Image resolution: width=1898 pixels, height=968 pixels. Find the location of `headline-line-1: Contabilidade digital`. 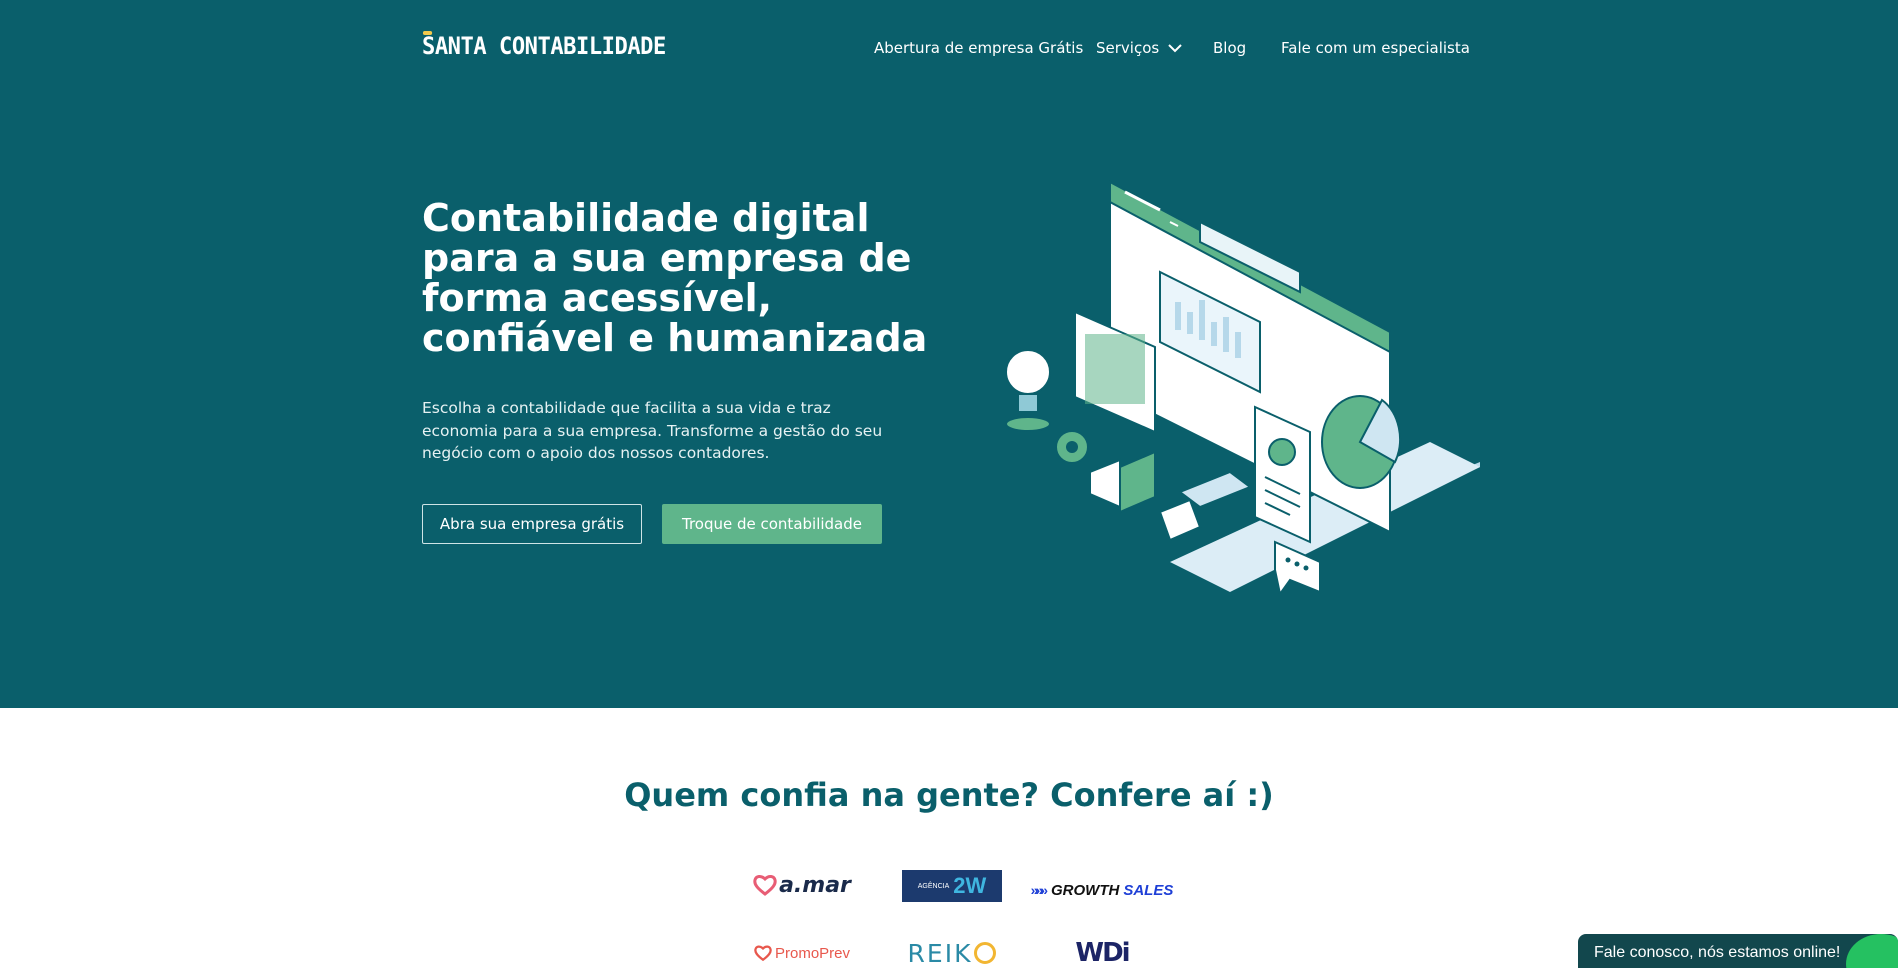

headline-line-1: Contabilidade digital is located at coordinates (646, 218).